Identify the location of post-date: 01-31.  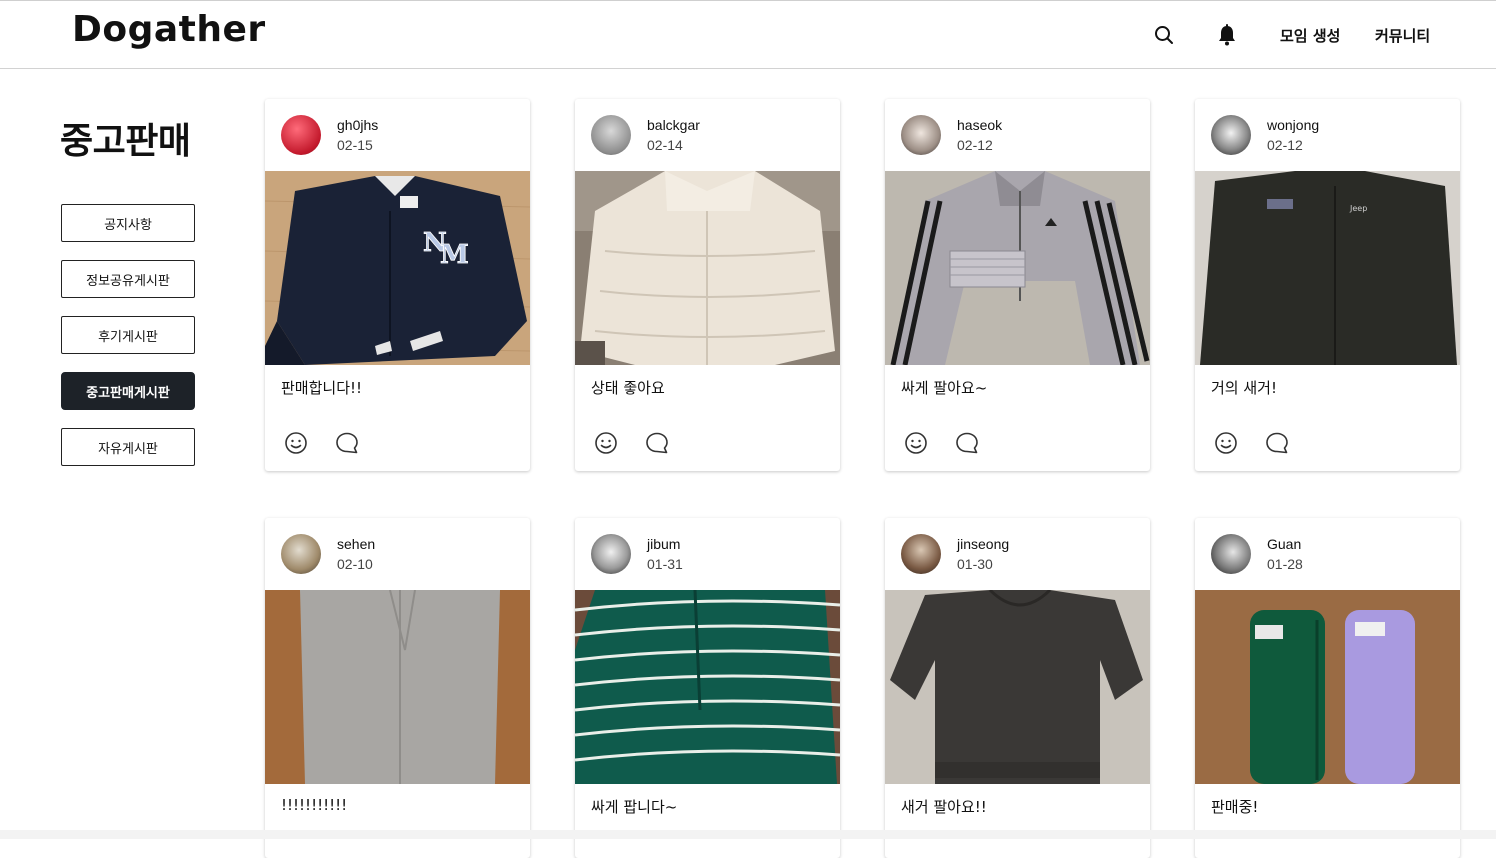
(665, 564).